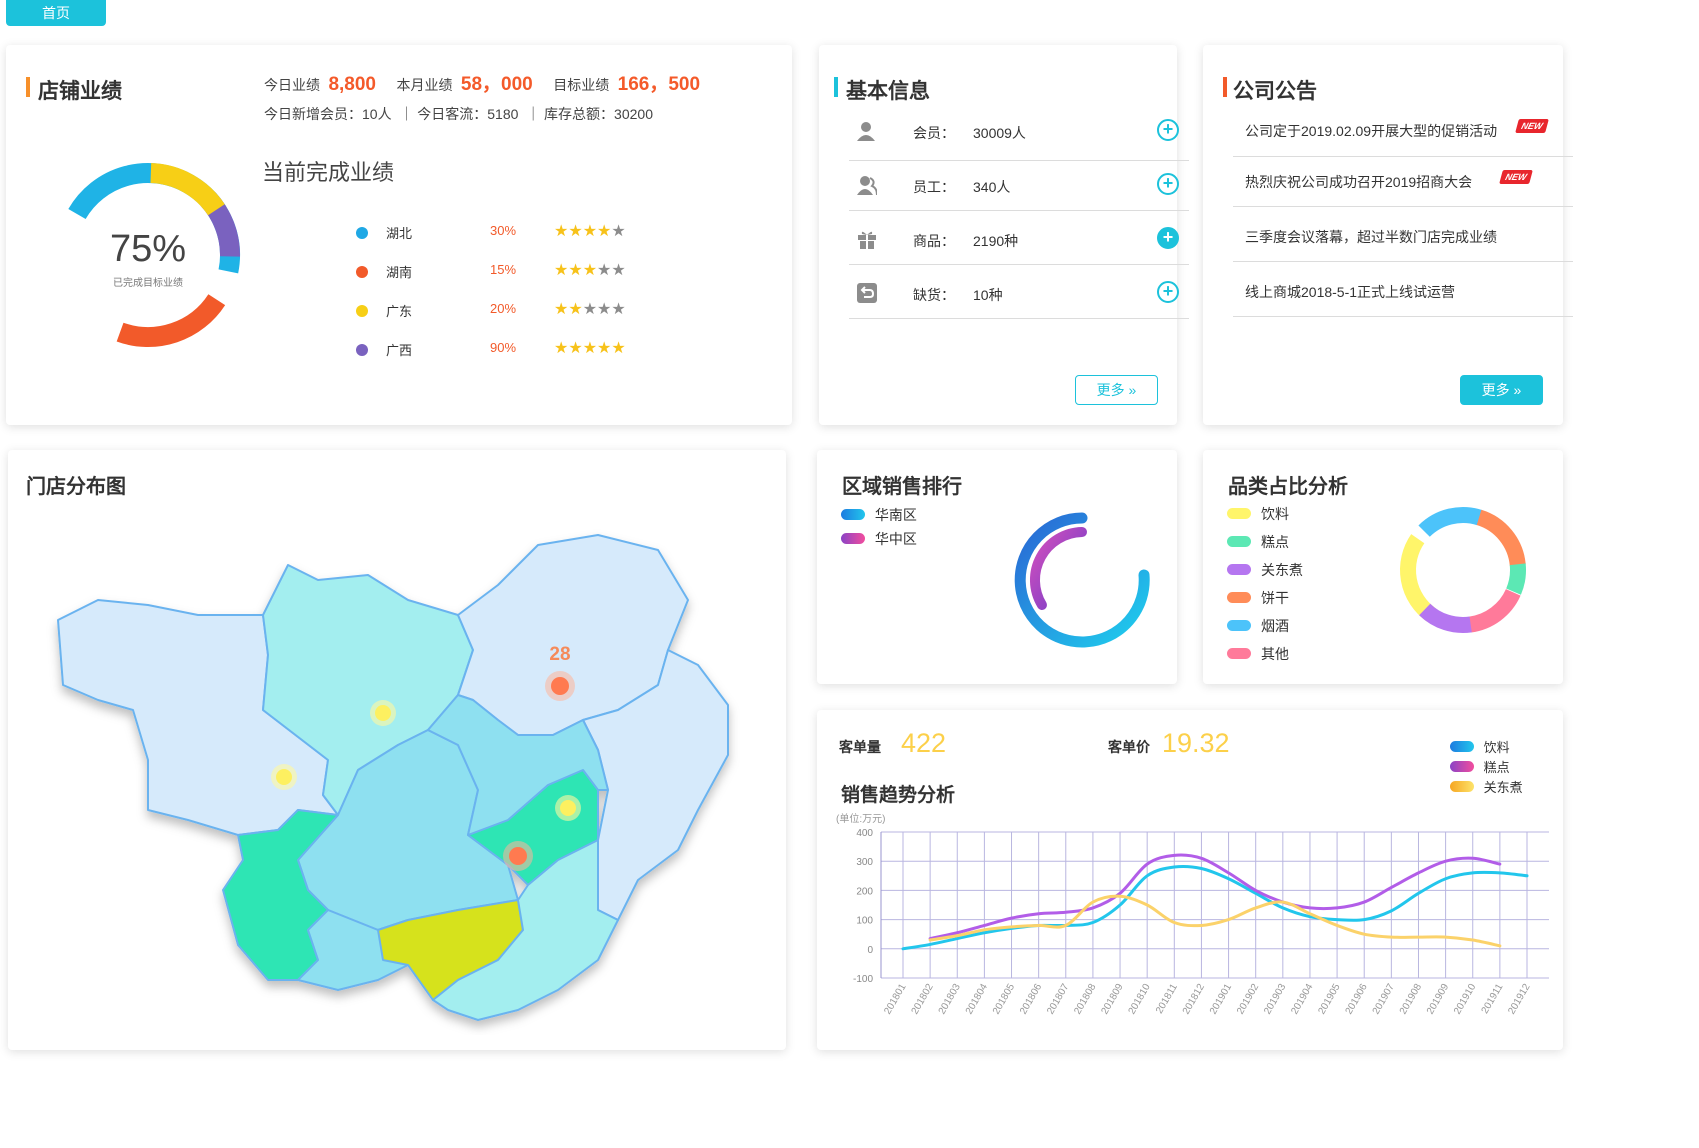 Image resolution: width=1699 pixels, height=1148 pixels. What do you see at coordinates (950, 999) in the screenshot?
I see `x-tick-label: 201803` at bounding box center [950, 999].